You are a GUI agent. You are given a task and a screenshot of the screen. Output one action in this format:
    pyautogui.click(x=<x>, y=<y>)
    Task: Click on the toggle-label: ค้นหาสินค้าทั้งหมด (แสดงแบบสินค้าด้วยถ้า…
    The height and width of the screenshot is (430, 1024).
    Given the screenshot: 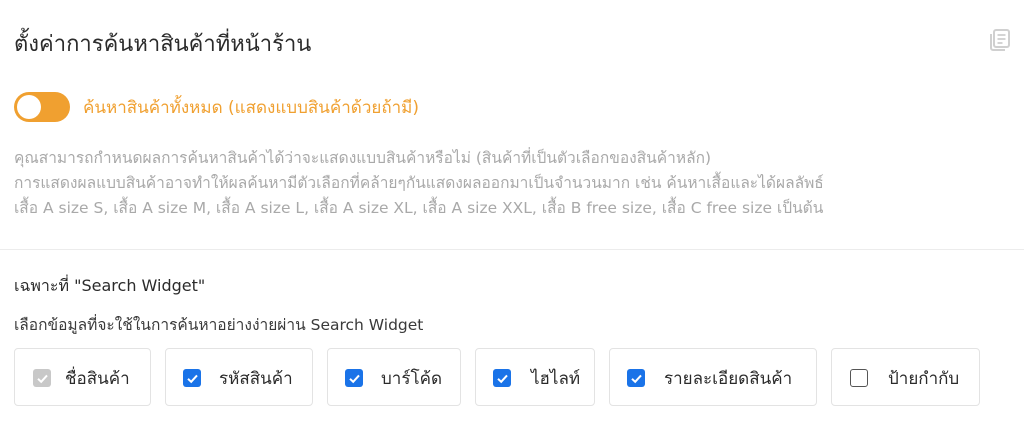 What is the action you would take?
    pyautogui.click(x=251, y=107)
    